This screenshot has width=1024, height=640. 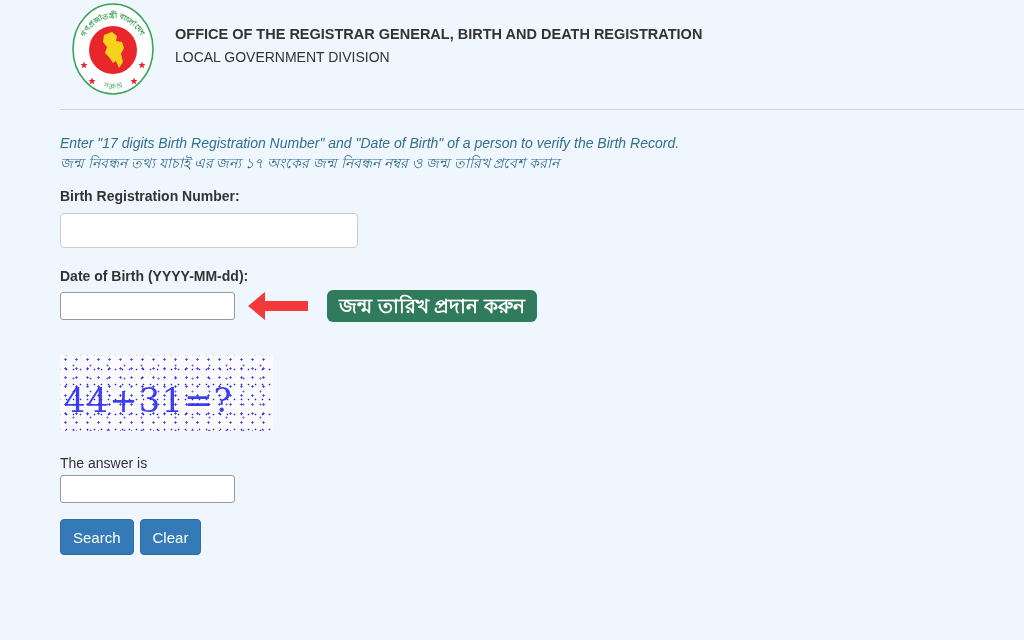 I want to click on left-arrow-icon, so click(x=278, y=306).